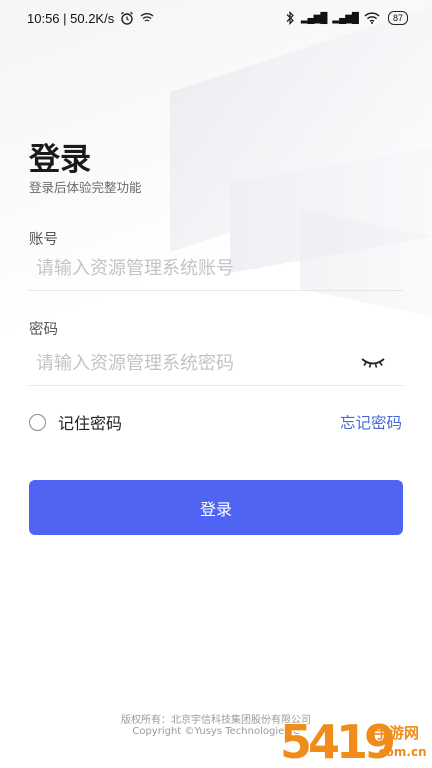 Image resolution: width=432 pixels, height=768 pixels. I want to click on svg-text: .com.cn, so click(400, 752).